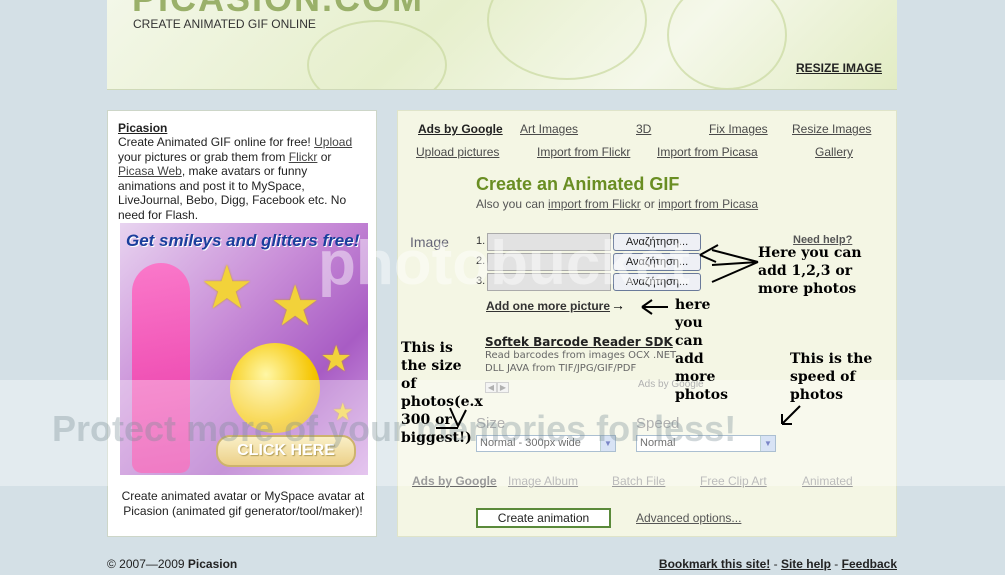 Image resolution: width=1005 pixels, height=575 pixels. I want to click on nav-import-flickr: Import from Flickr, so click(583, 152).